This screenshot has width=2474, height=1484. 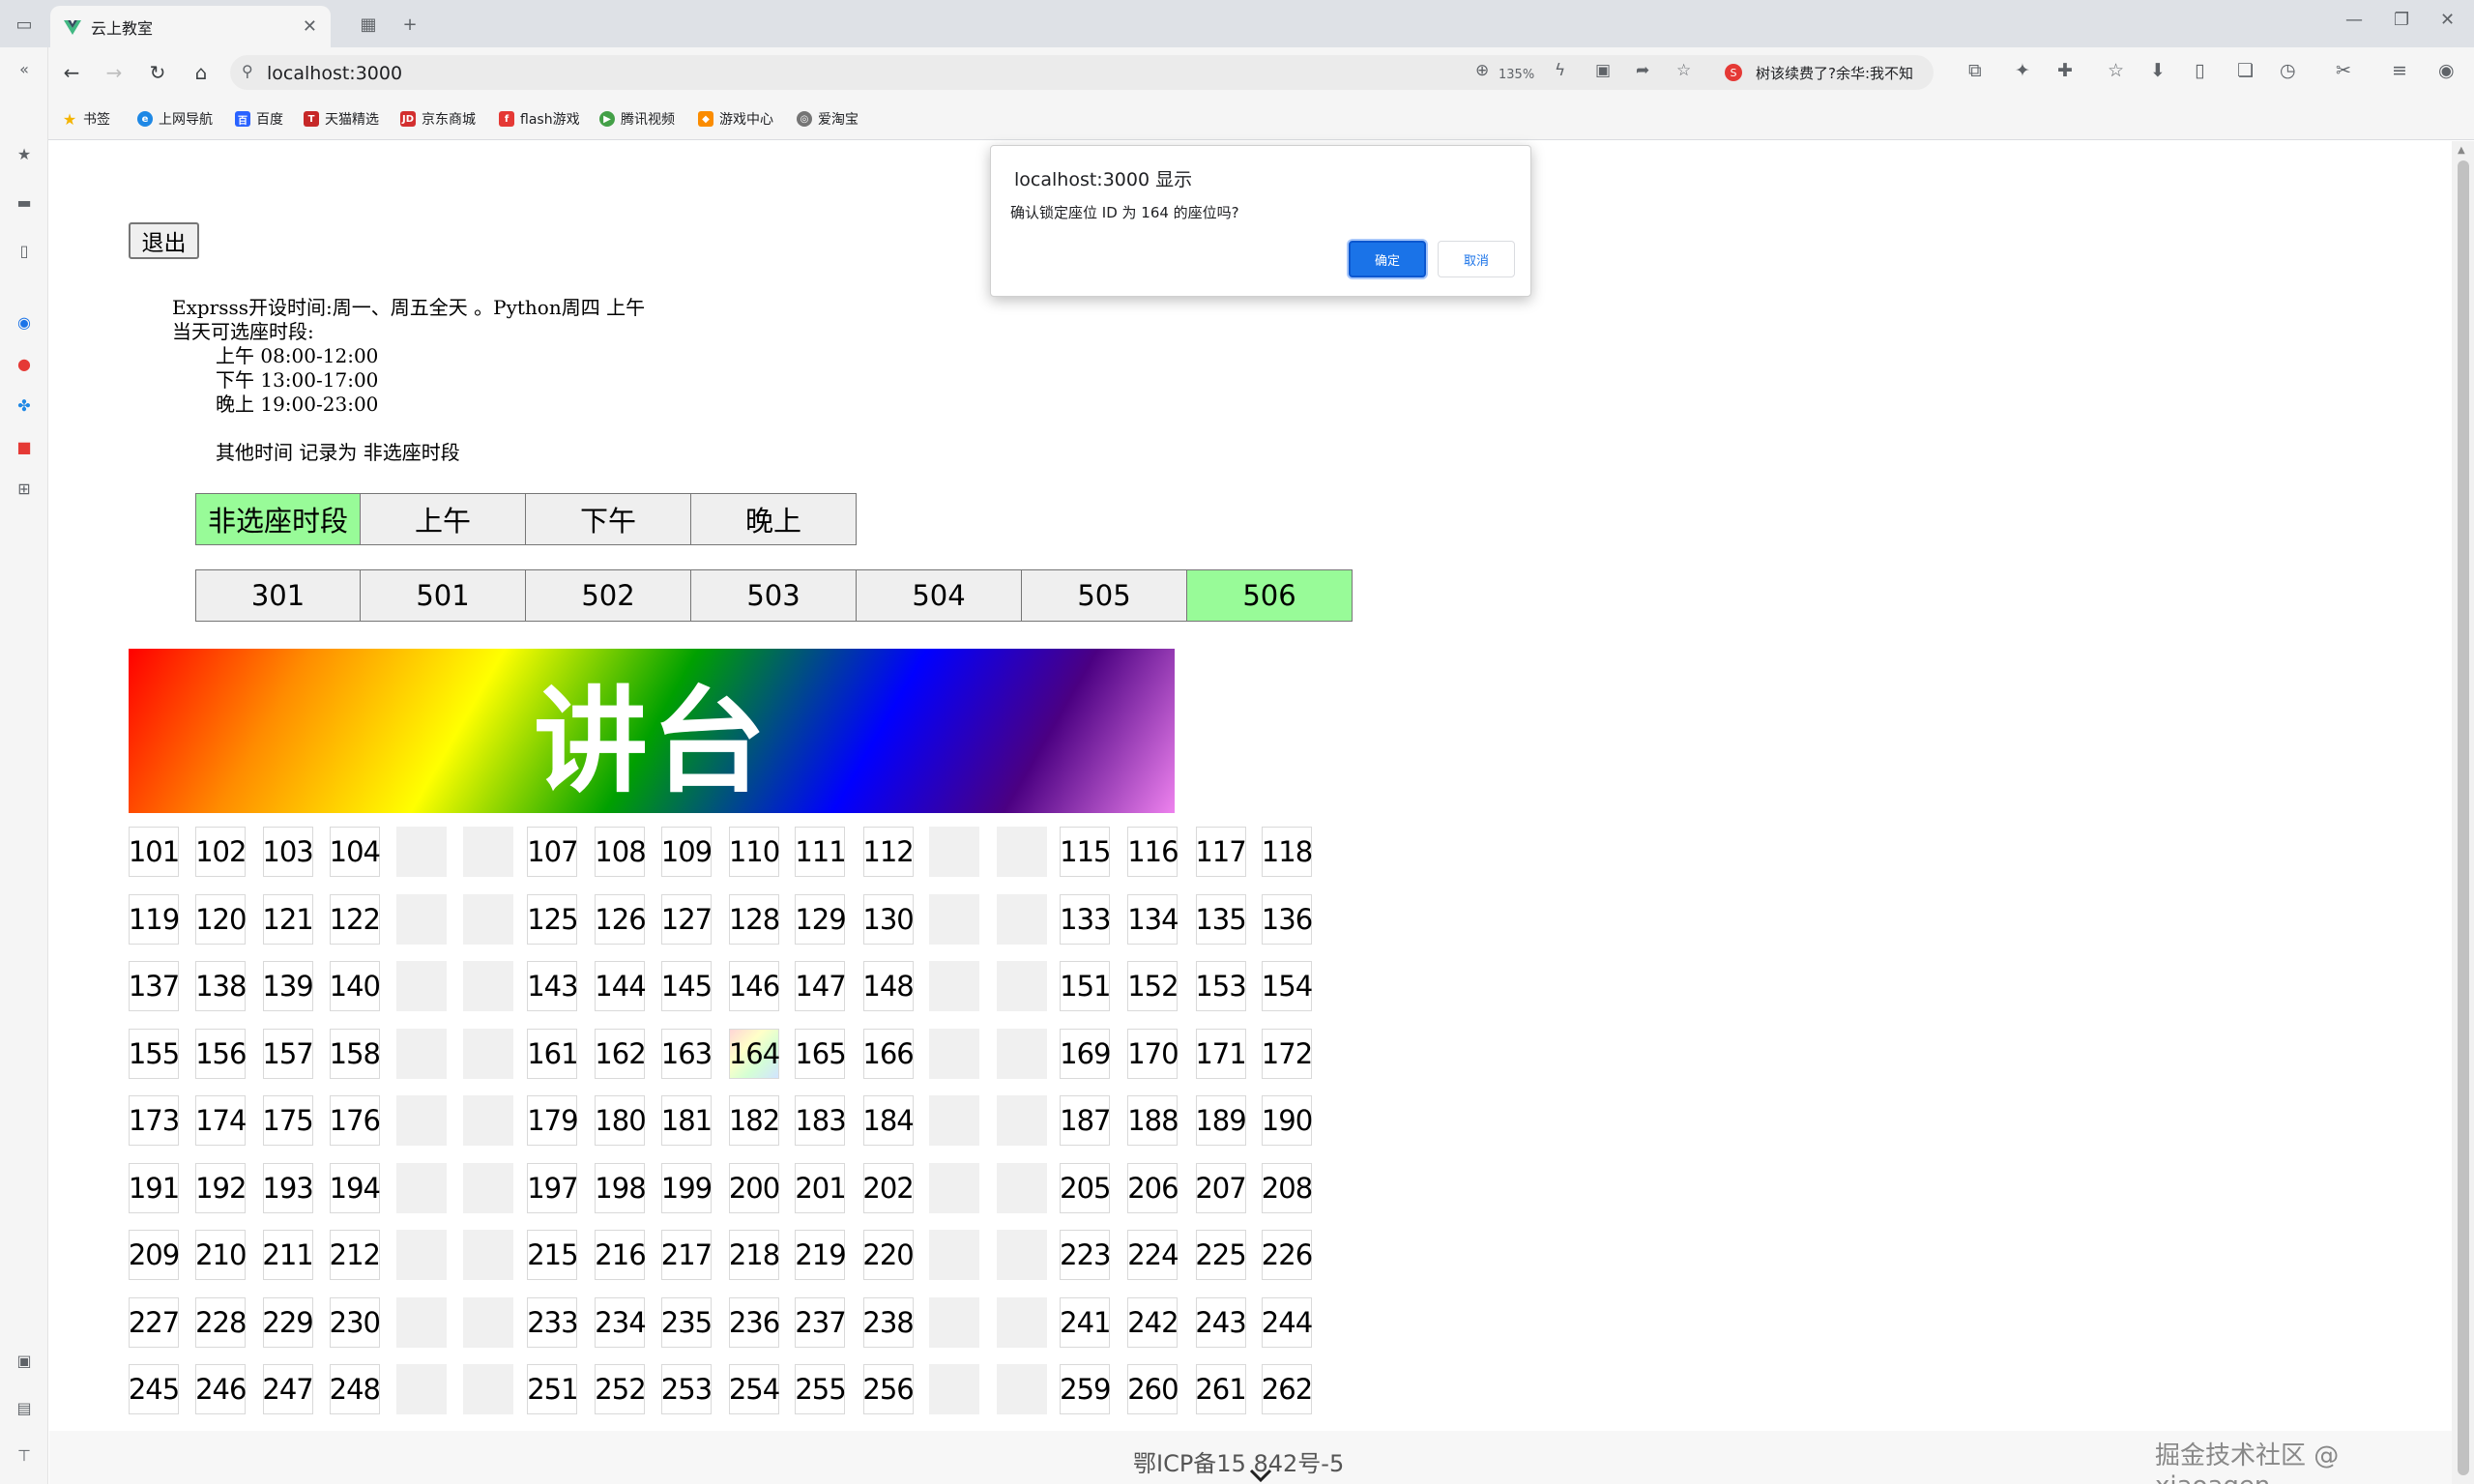 I want to click on seat: 209, so click(x=155, y=1255).